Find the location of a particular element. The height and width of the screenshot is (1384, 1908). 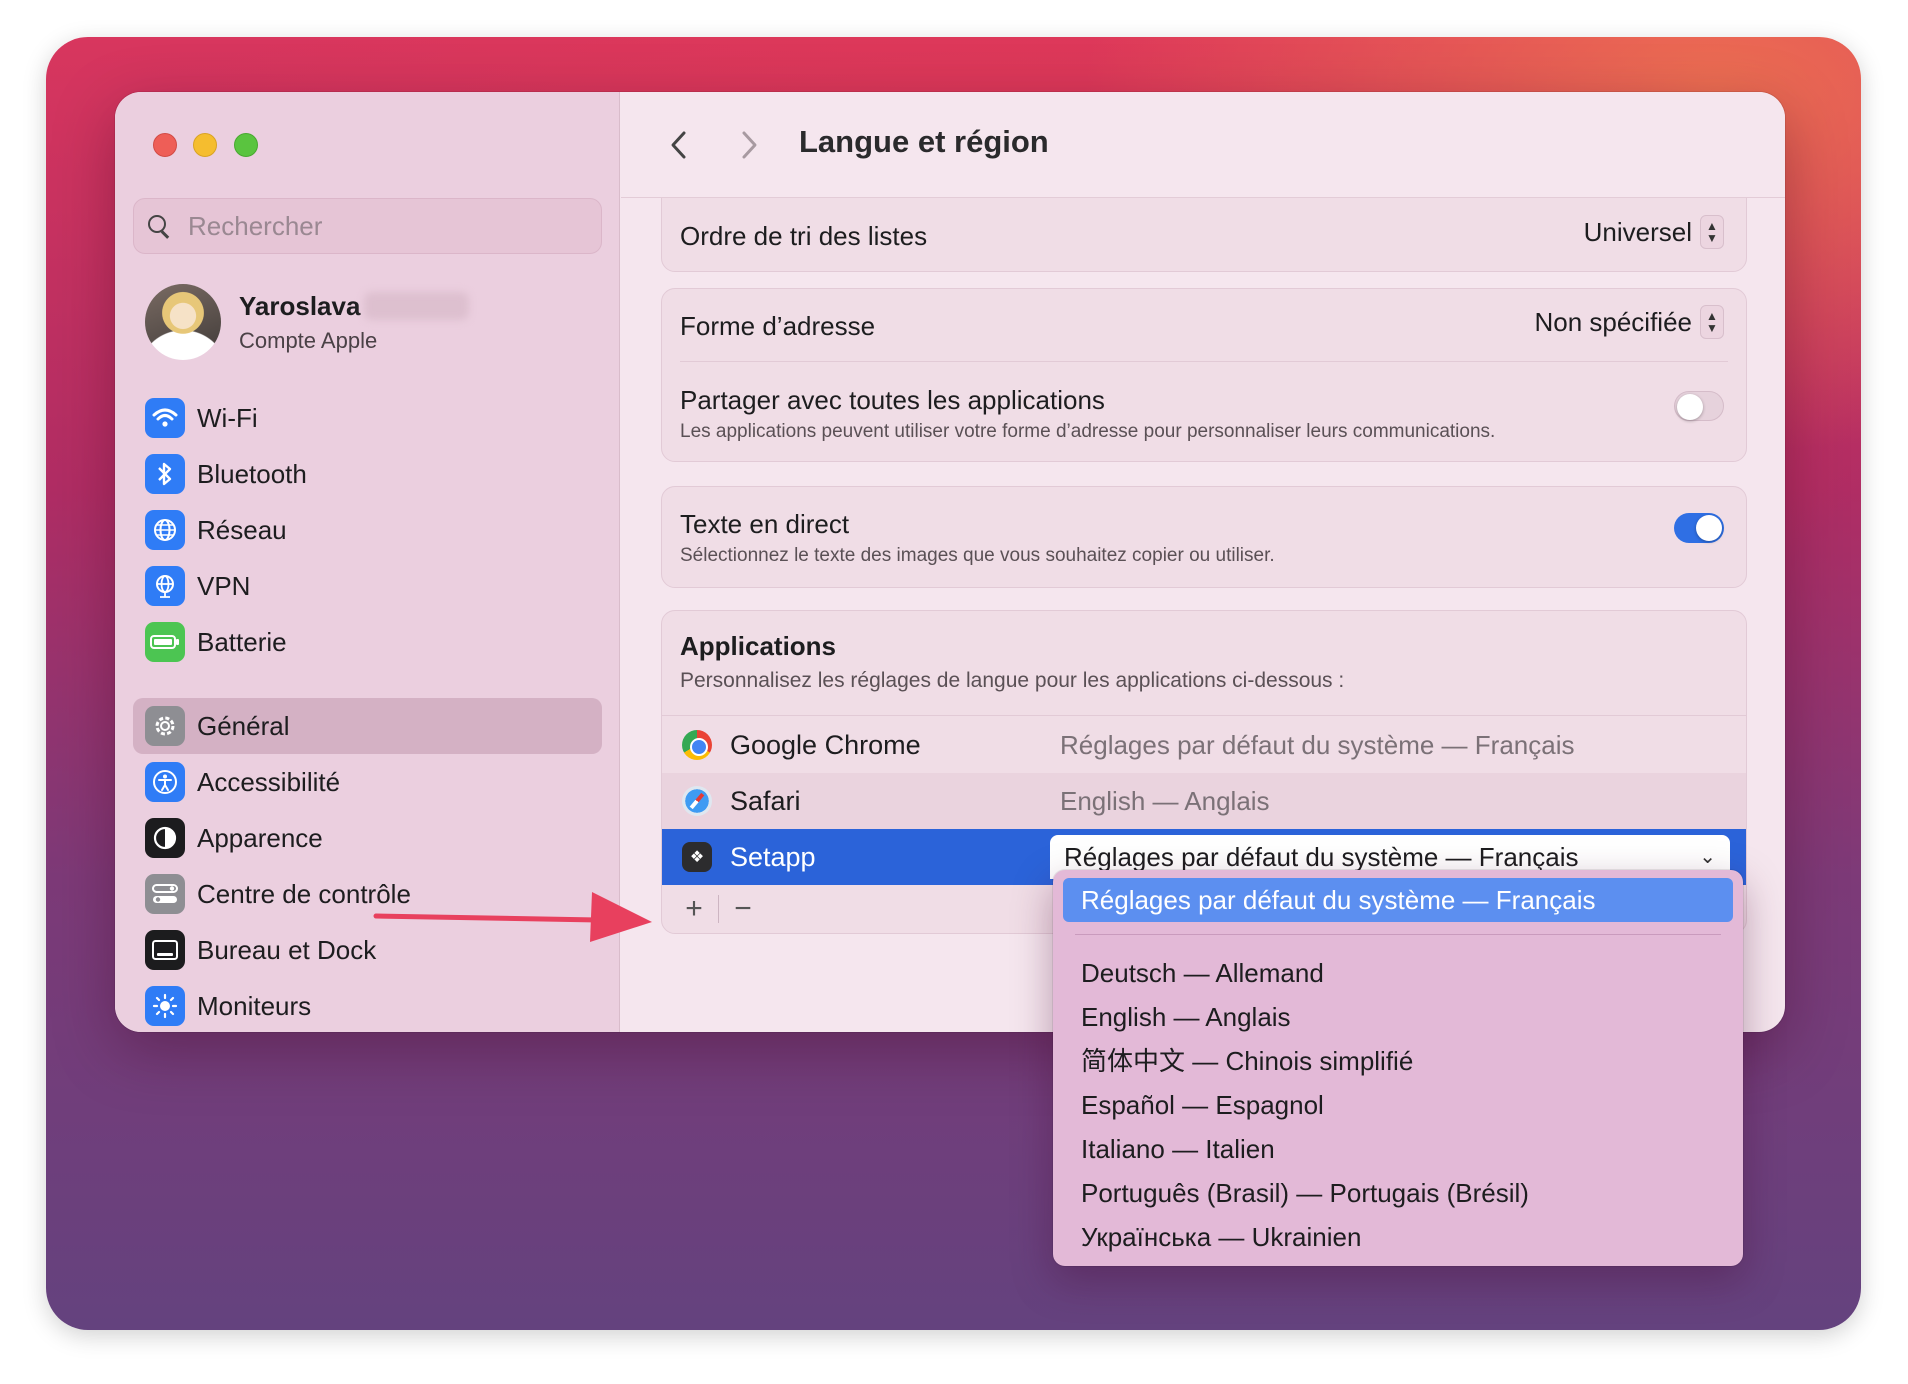

minimize-window-button is located at coordinates (205, 145).